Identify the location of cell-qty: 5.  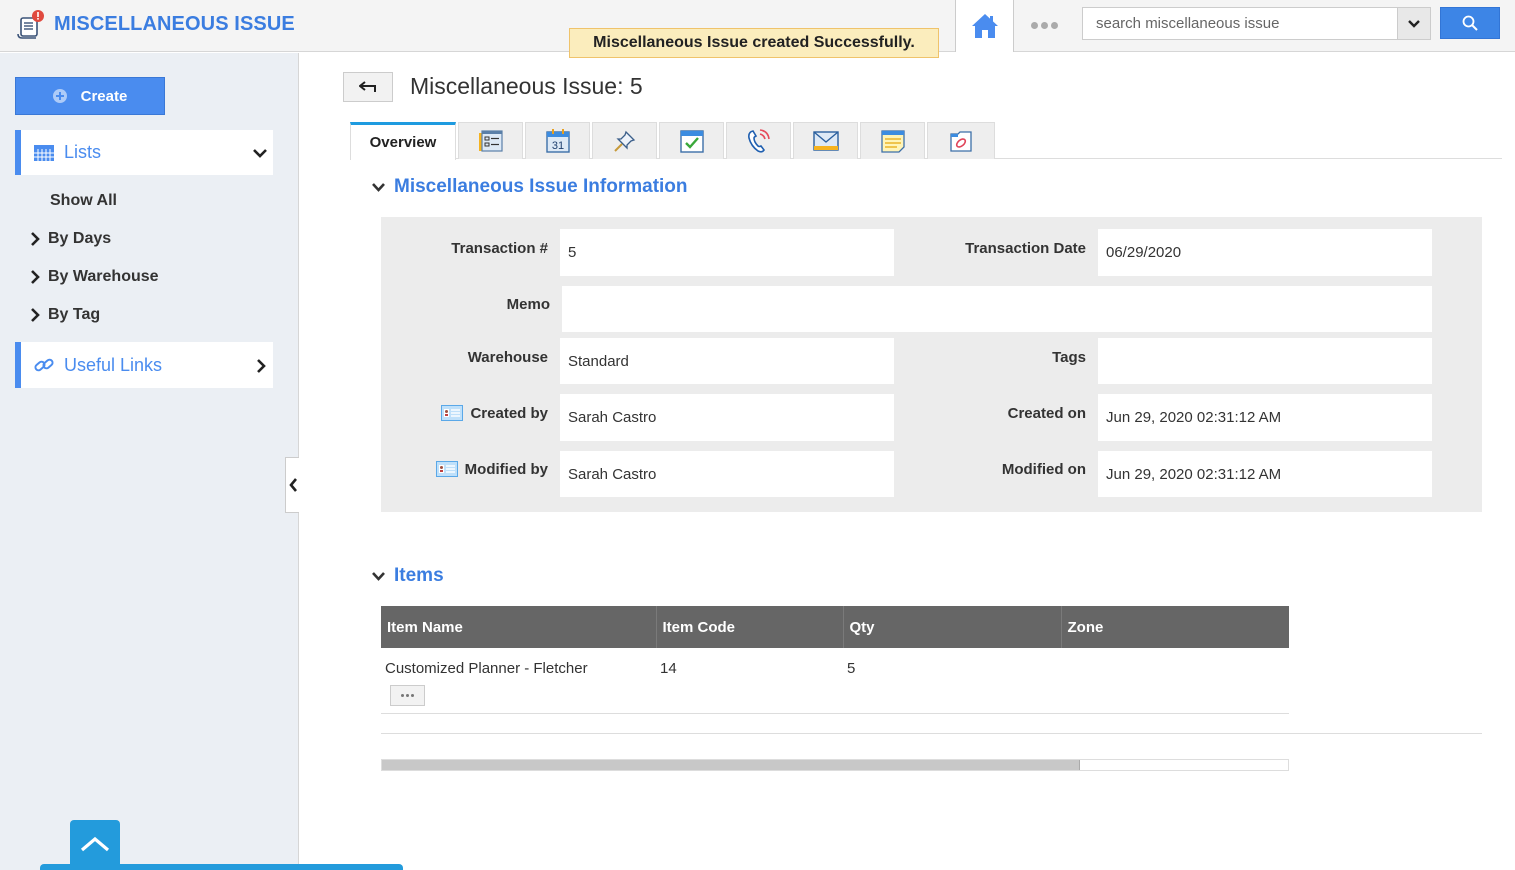
(952, 681).